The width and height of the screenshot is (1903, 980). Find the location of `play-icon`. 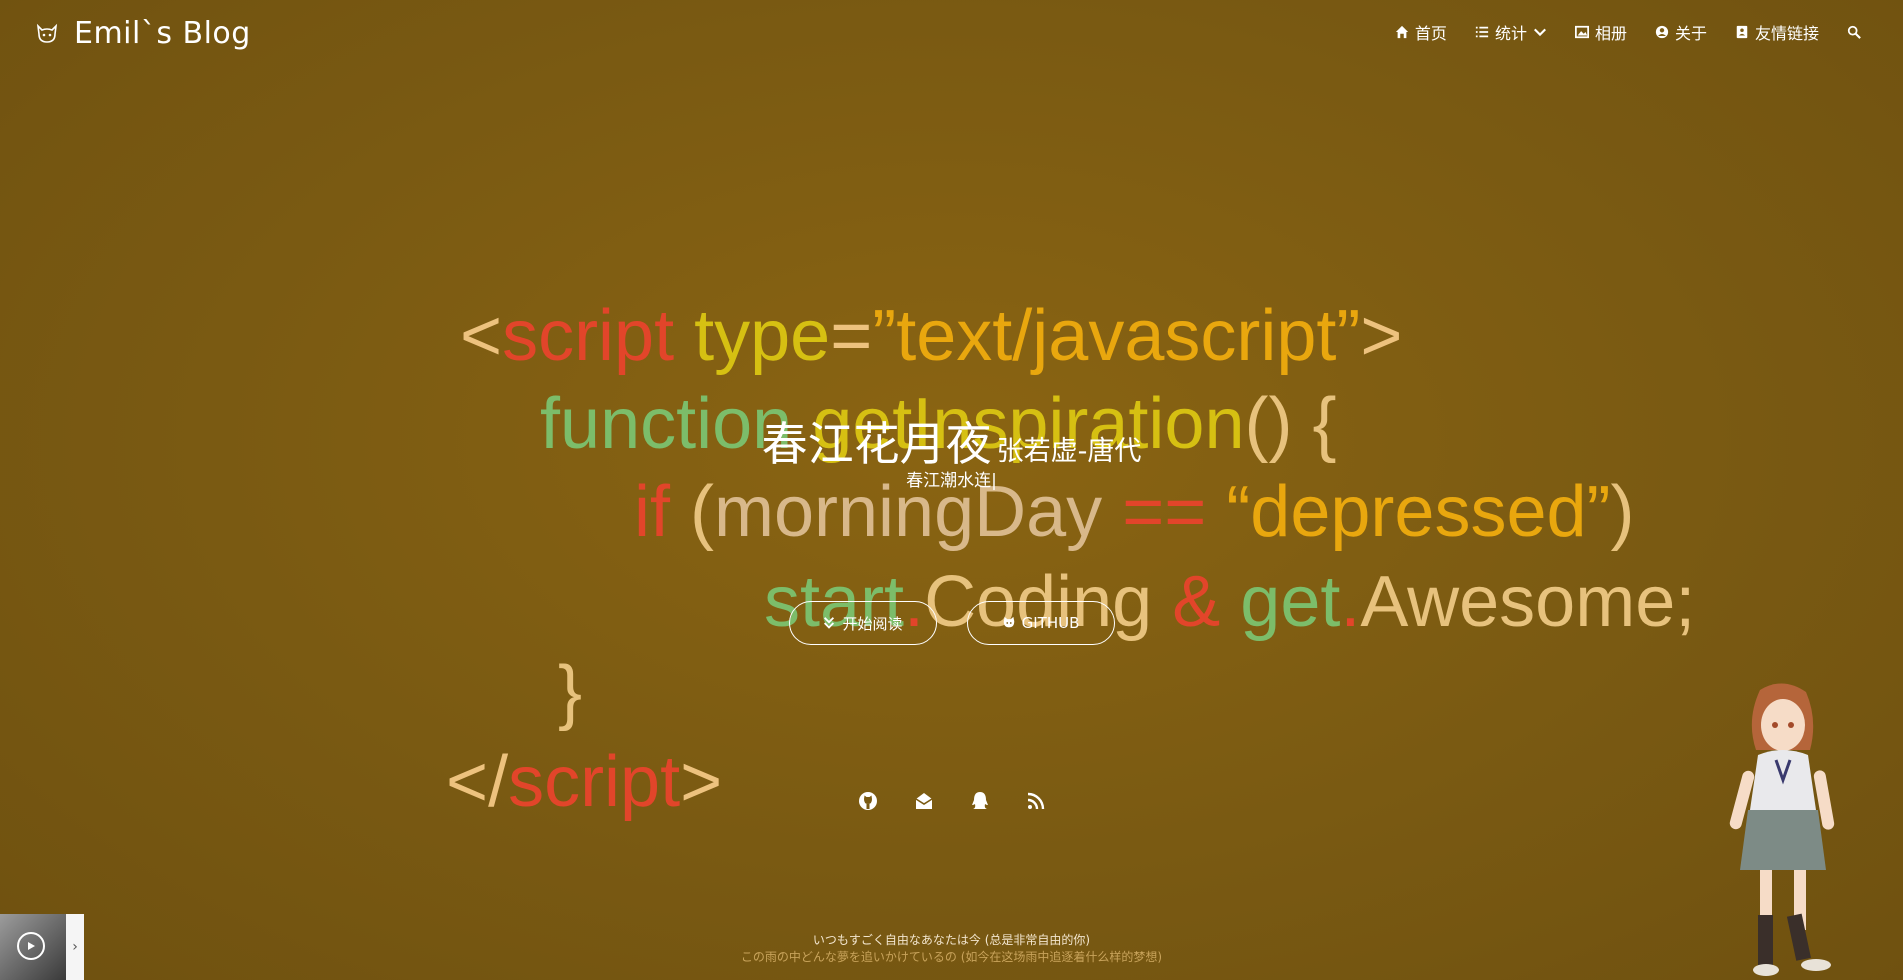

play-icon is located at coordinates (31, 946).